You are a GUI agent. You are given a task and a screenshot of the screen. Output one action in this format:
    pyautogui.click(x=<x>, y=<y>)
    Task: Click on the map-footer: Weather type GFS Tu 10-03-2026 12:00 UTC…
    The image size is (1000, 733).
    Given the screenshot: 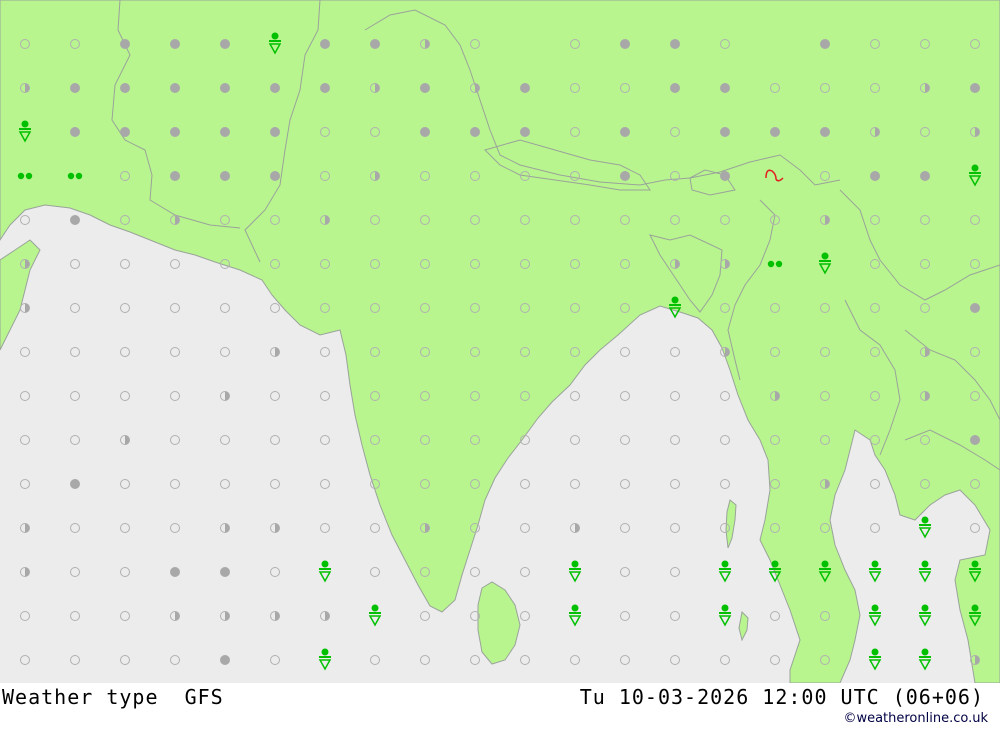 What is the action you would take?
    pyautogui.click(x=500, y=708)
    